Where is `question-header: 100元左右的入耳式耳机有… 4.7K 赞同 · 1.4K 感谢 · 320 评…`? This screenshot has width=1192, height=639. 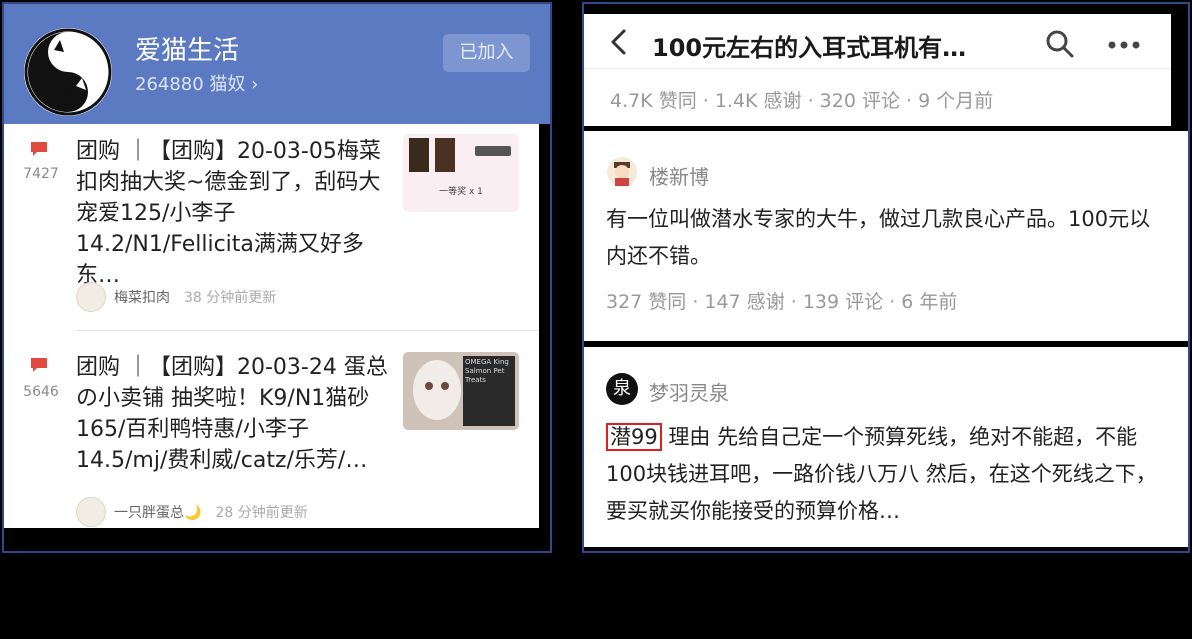 question-header: 100元左右的入耳式耳机有… 4.7K 赞同 · 1.4K 感谢 · 320 评… is located at coordinates (877, 70).